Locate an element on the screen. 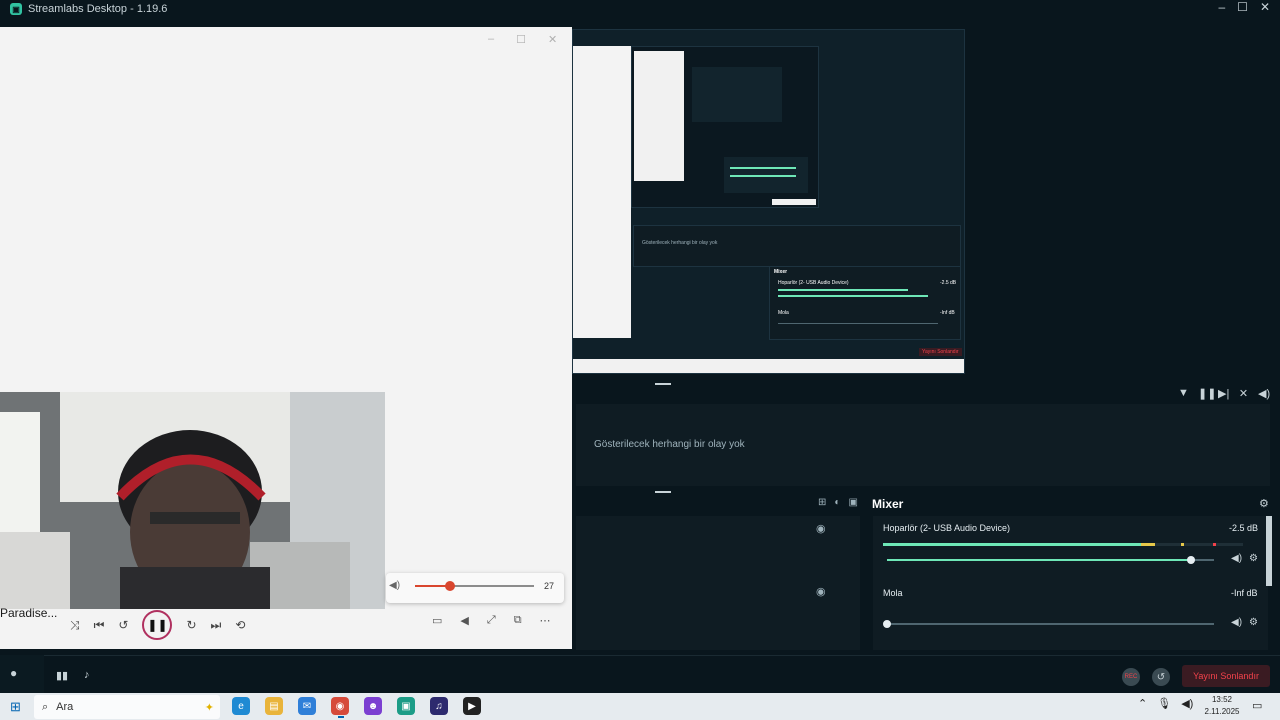  chrome-icon: ◉ is located at coordinates (340, 706).